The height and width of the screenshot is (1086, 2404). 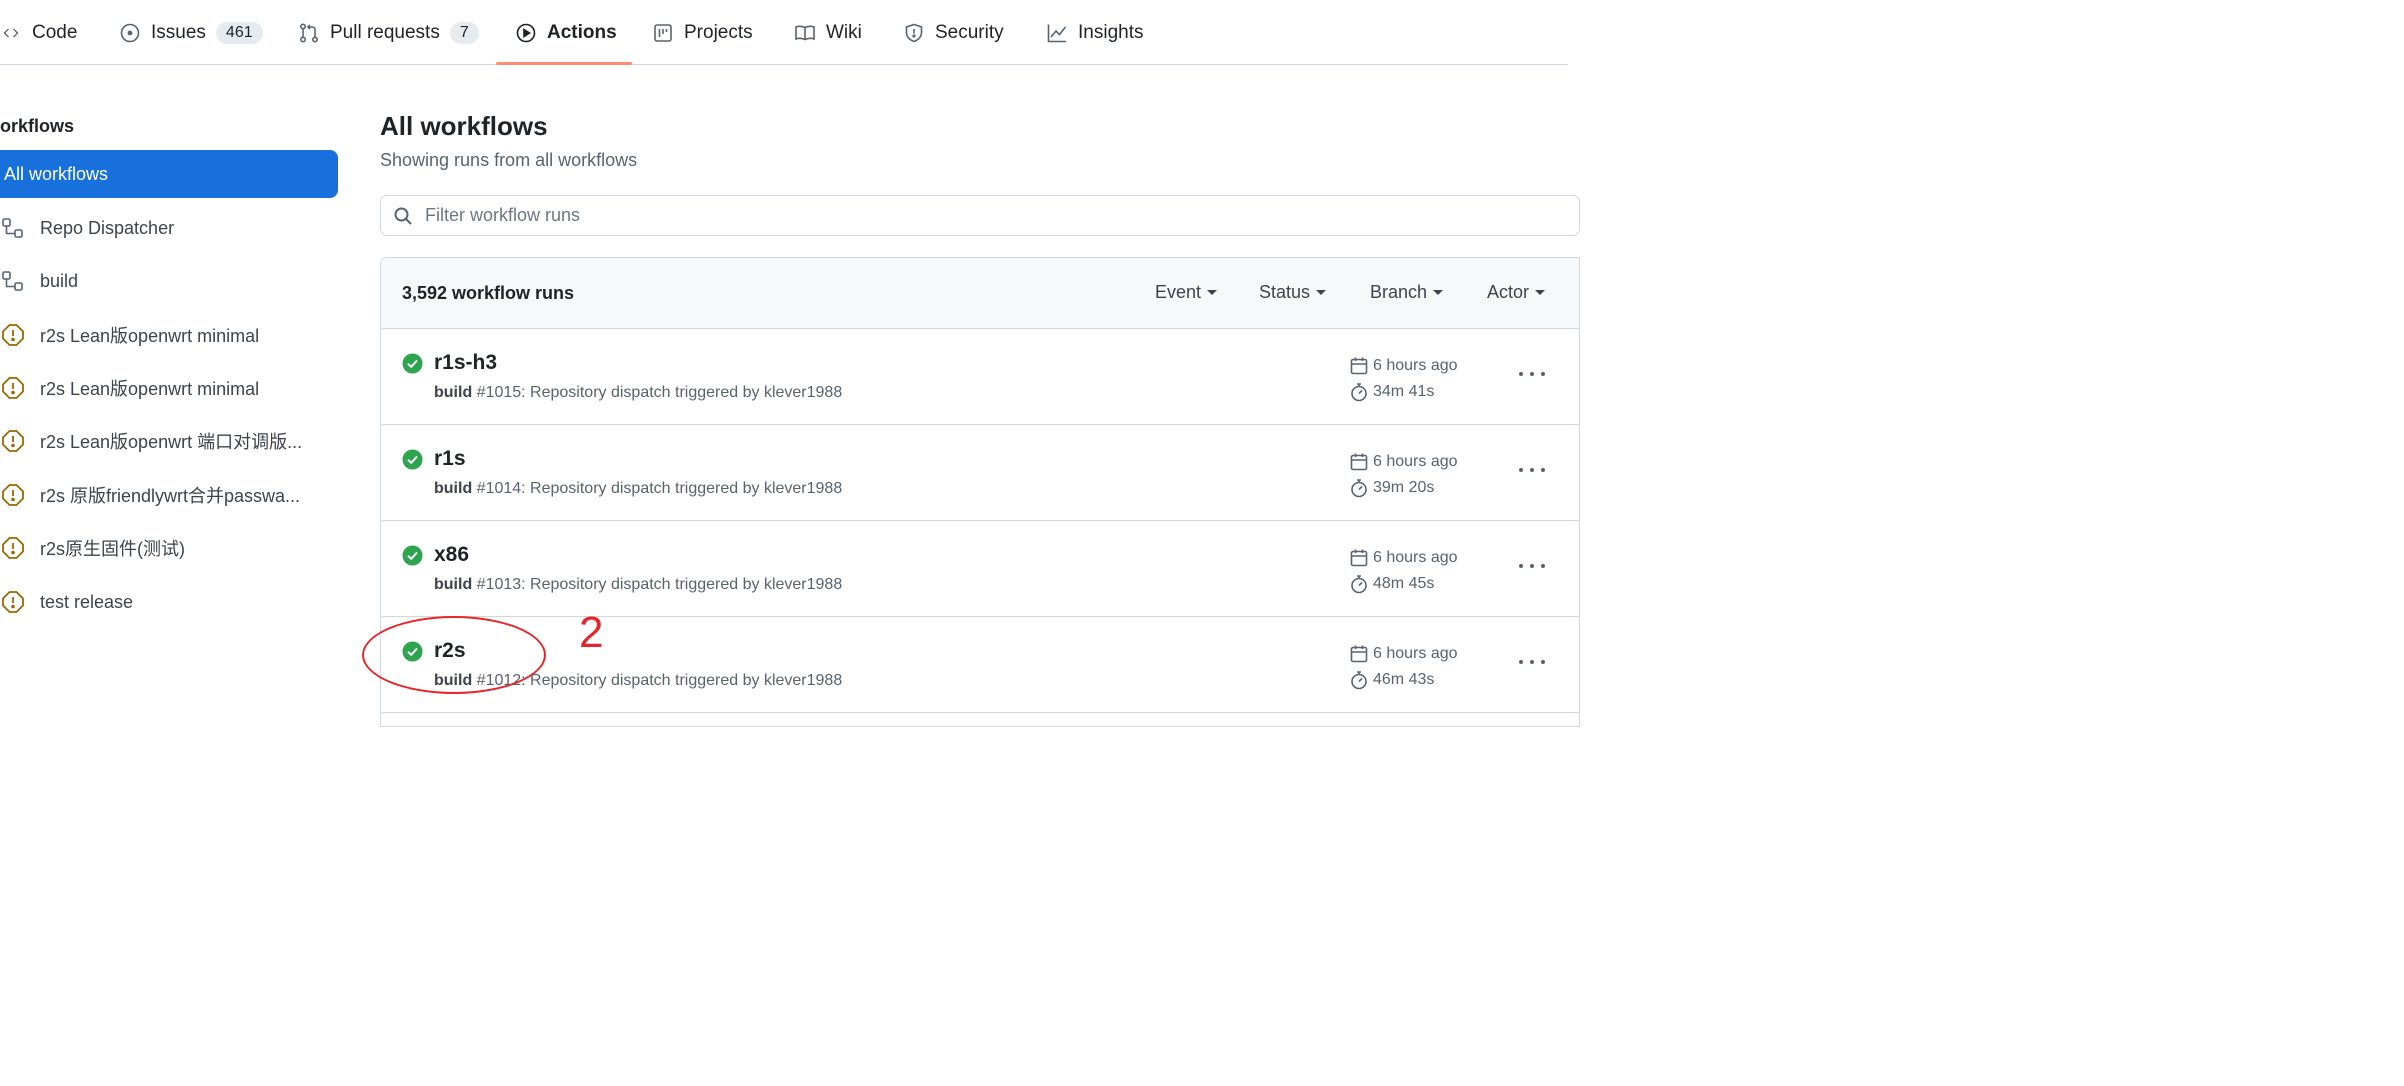 What do you see at coordinates (169, 602) in the screenshot?
I see `sidebar-item-test-release: test release` at bounding box center [169, 602].